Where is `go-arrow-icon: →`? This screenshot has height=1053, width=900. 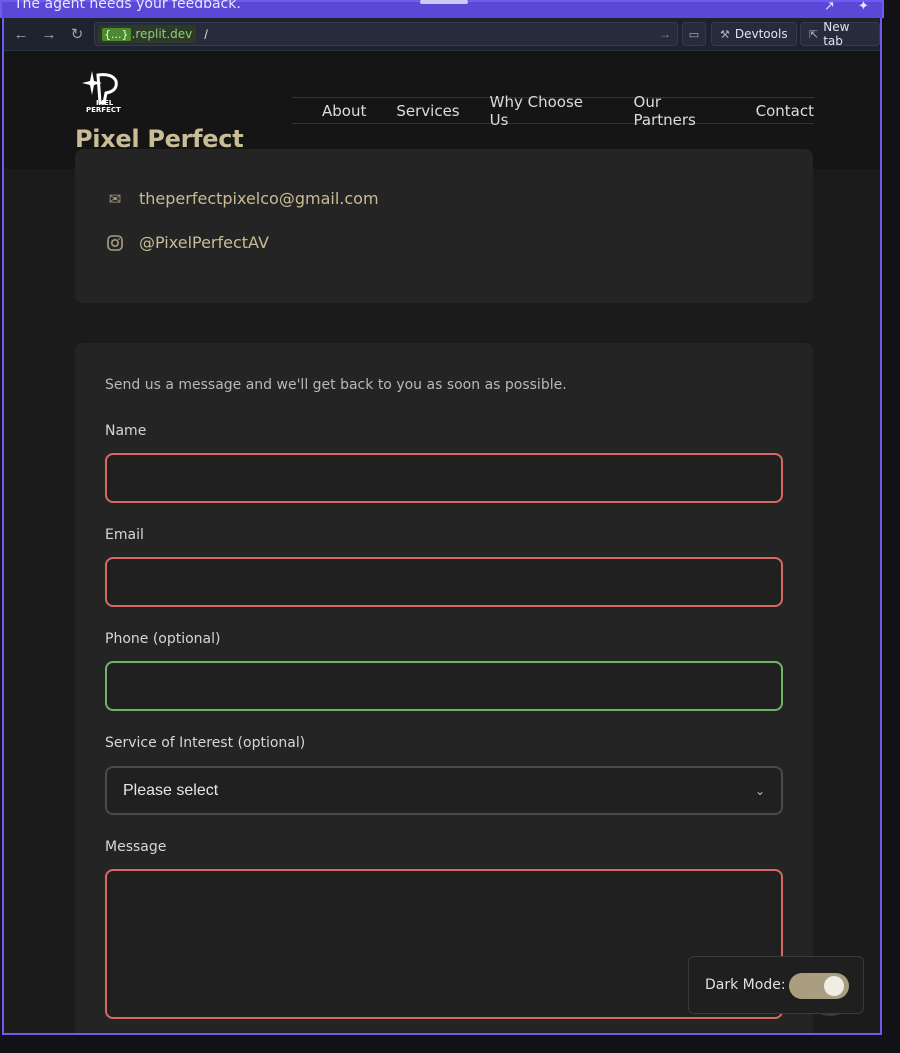 go-arrow-icon: → is located at coordinates (665, 34).